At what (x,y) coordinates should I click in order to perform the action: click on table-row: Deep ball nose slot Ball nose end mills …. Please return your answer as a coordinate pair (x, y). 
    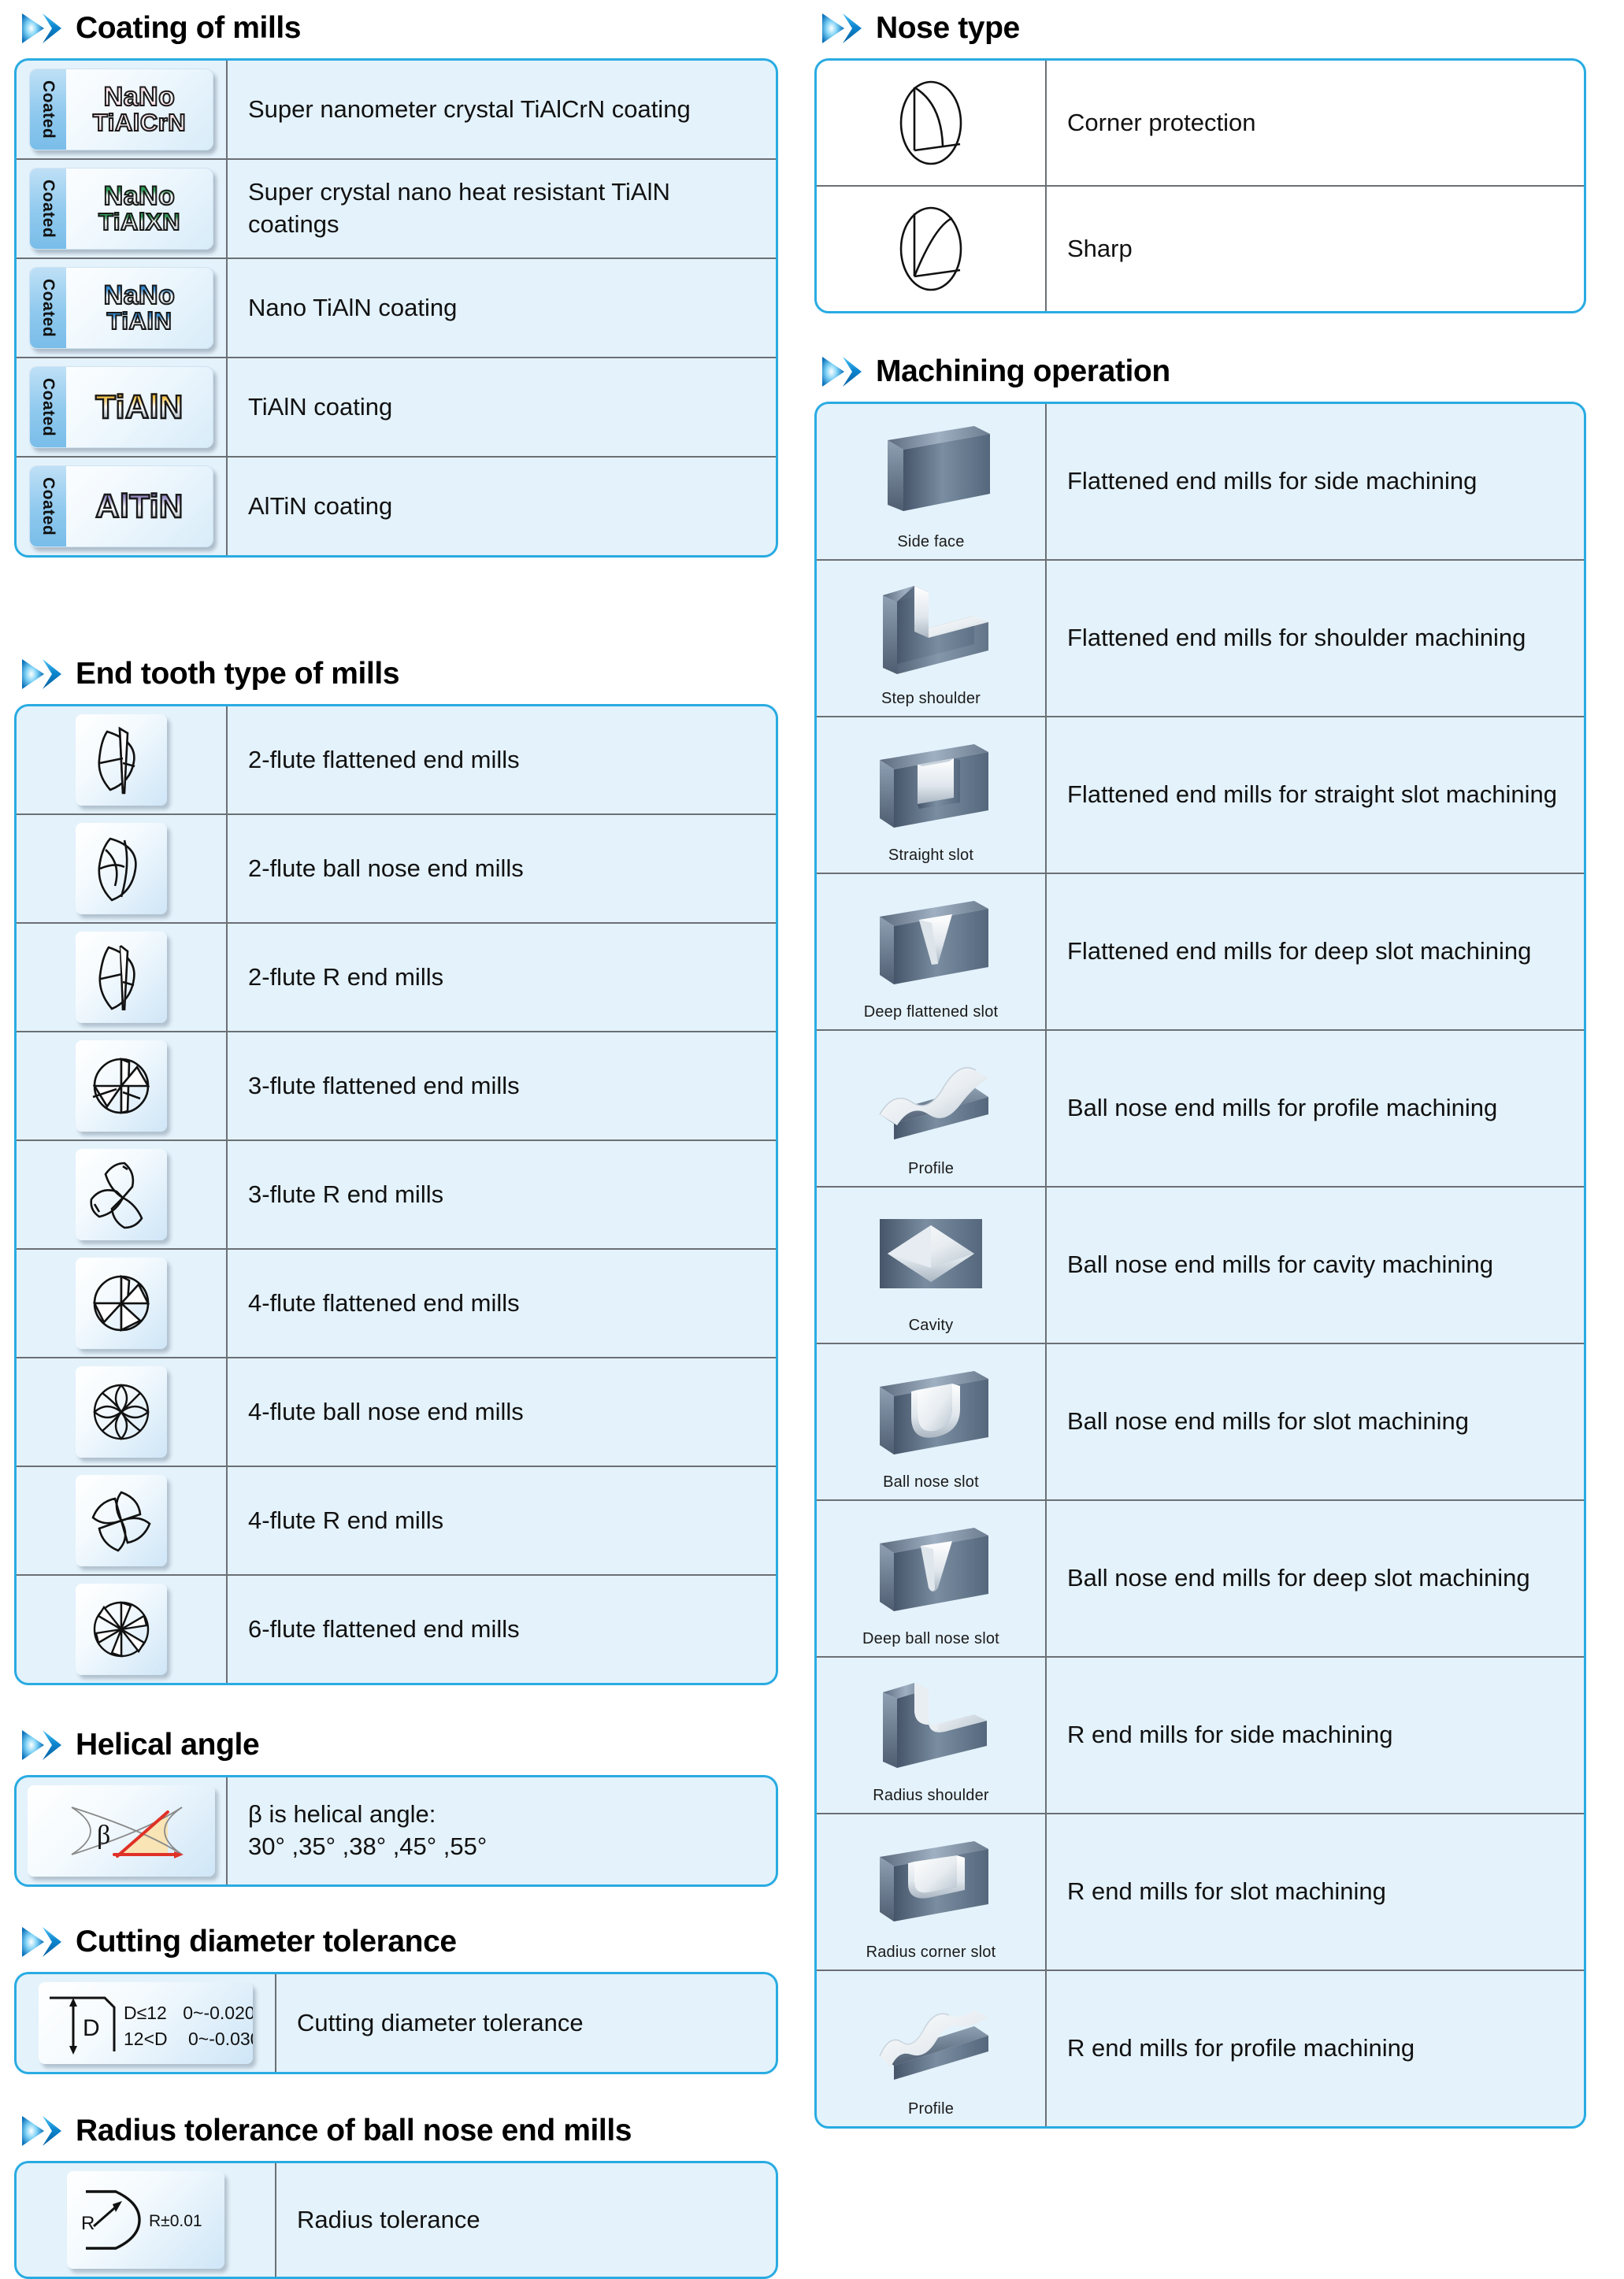
    Looking at the image, I should click on (1200, 1577).